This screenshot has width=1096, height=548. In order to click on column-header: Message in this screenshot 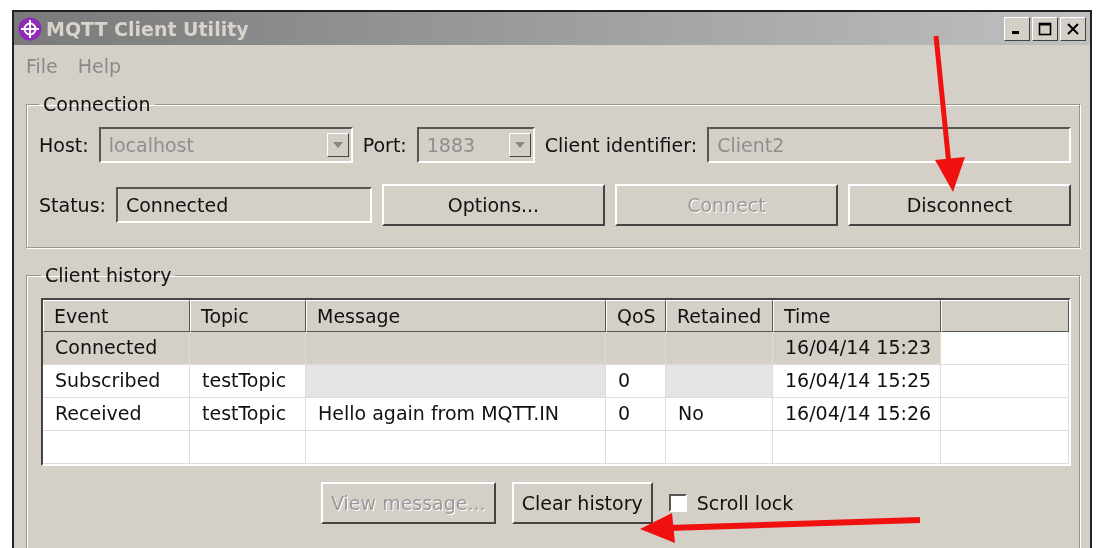, I will do `click(456, 316)`.